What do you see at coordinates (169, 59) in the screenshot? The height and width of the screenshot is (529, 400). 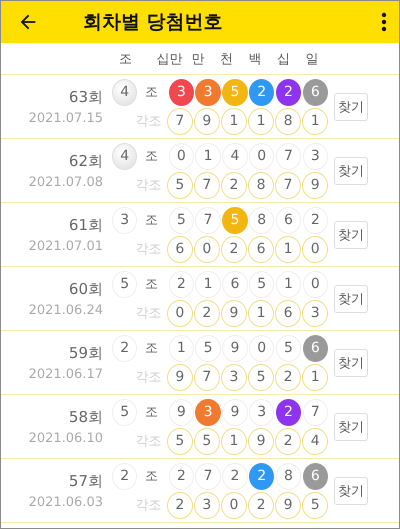 I see `column-header: 십만` at bounding box center [169, 59].